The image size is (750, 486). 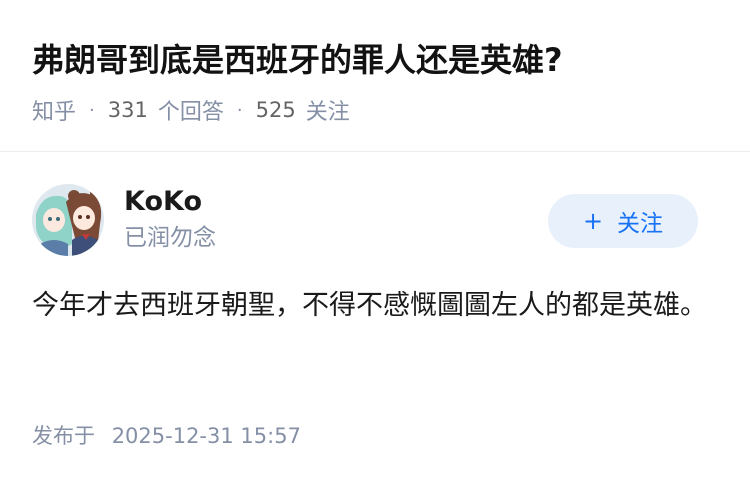 I want to click on answer-content: 今年才去西班牙朝聖，不得不感慨圖圖左人的都是英雄。, so click(x=369, y=305).